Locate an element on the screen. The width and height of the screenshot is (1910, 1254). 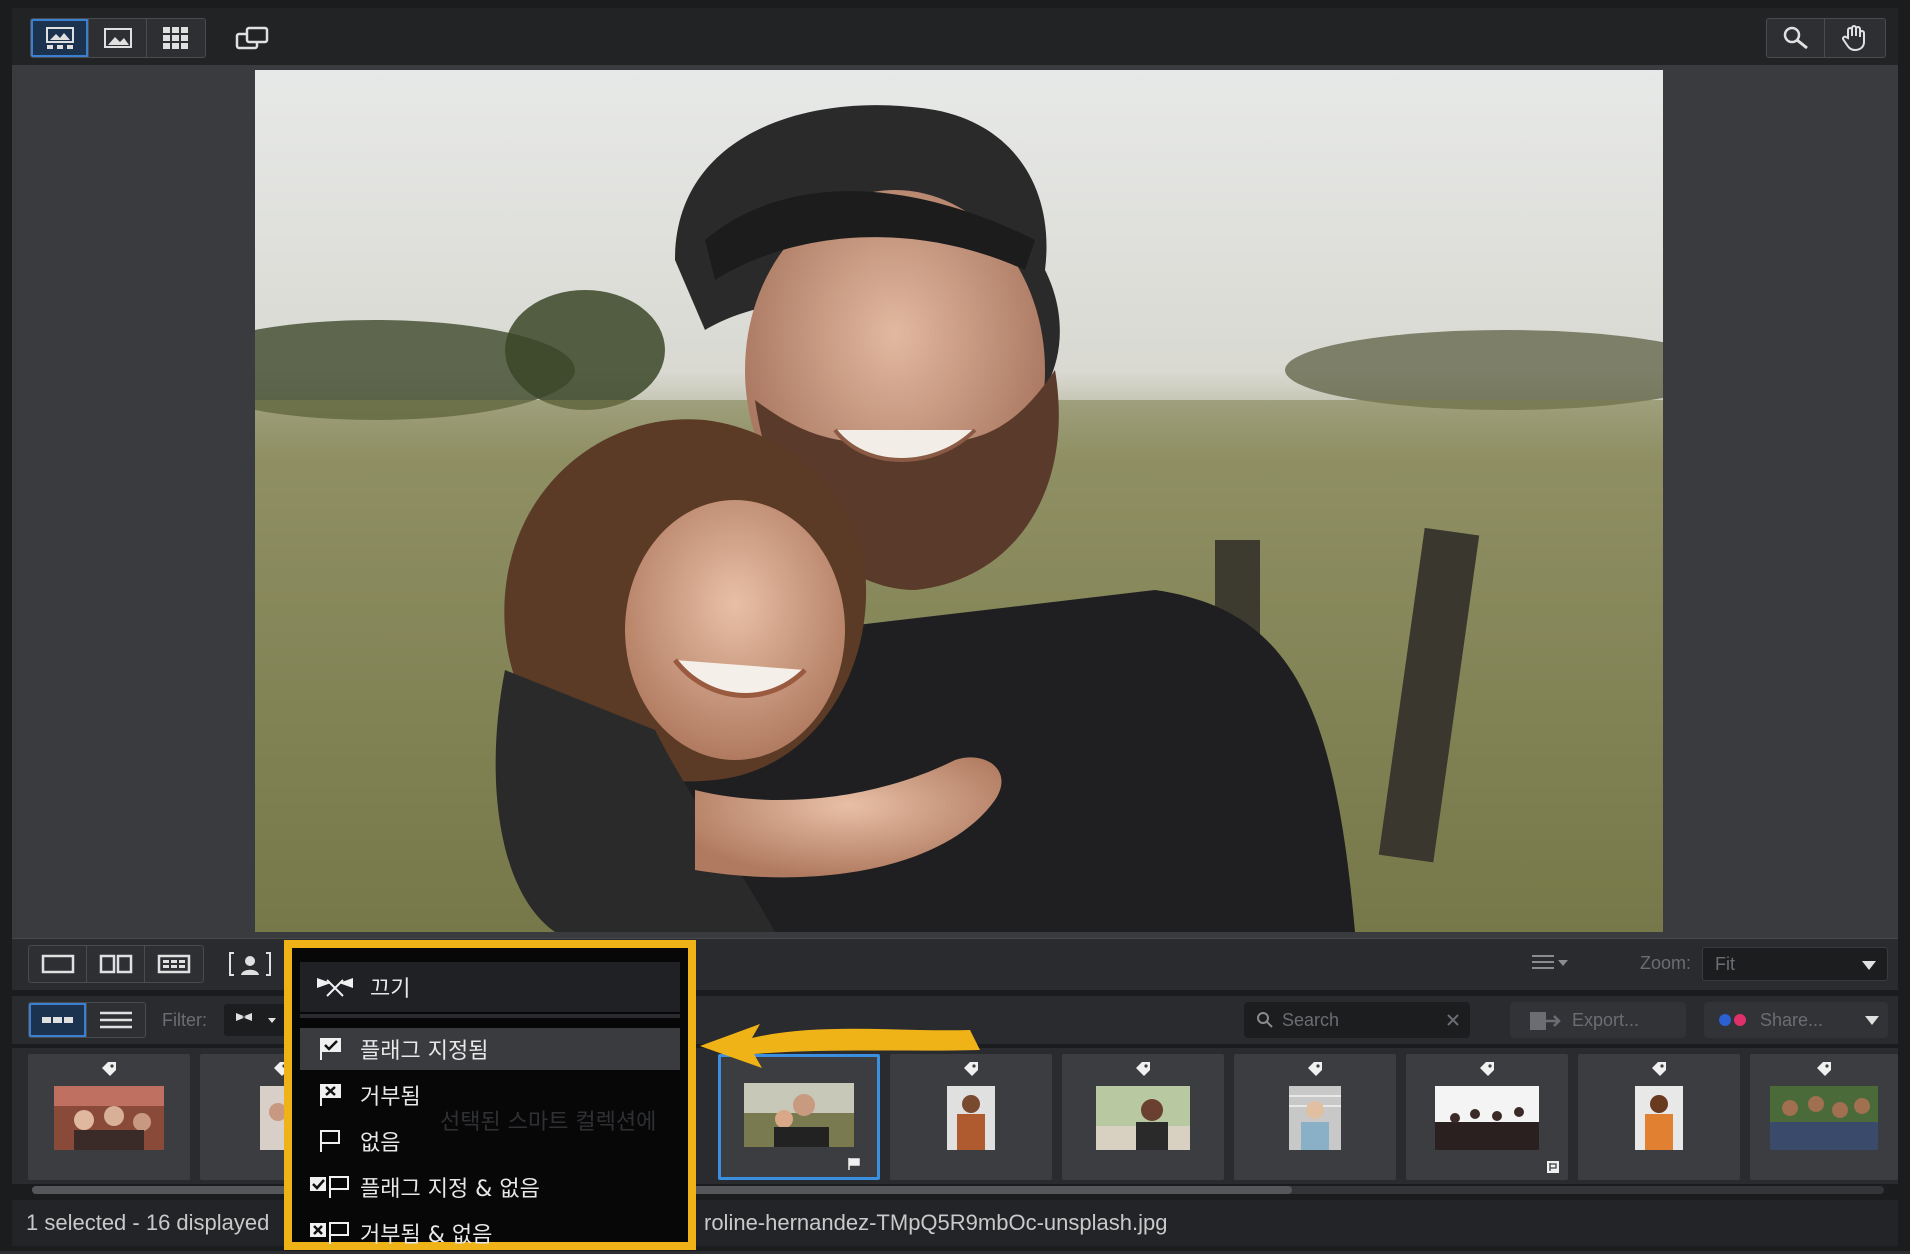
zoom-value: Fit is located at coordinates (1725, 964).